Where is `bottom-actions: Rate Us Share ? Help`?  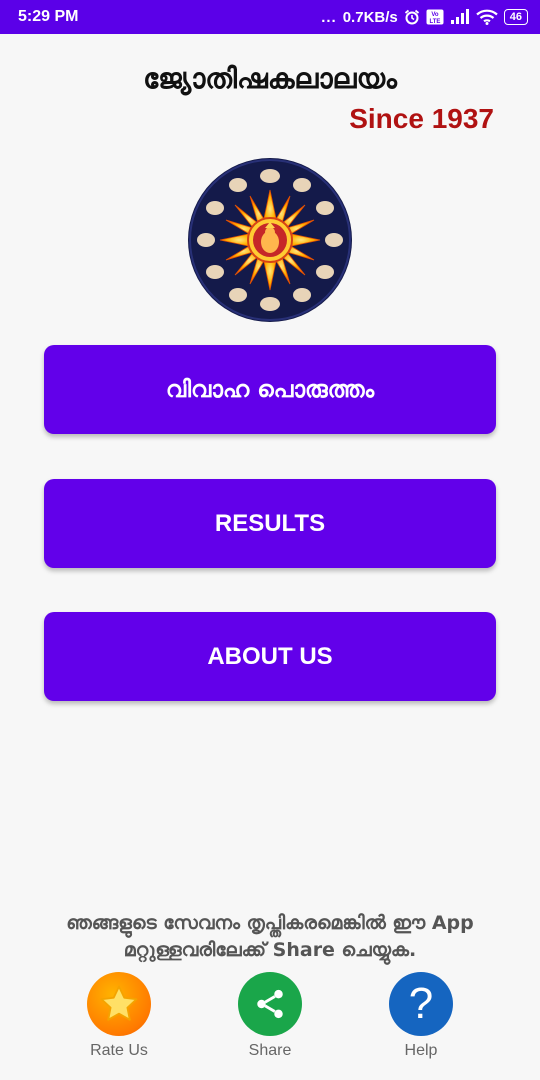
bottom-actions: Rate Us Share ? Help is located at coordinates (270, 1017).